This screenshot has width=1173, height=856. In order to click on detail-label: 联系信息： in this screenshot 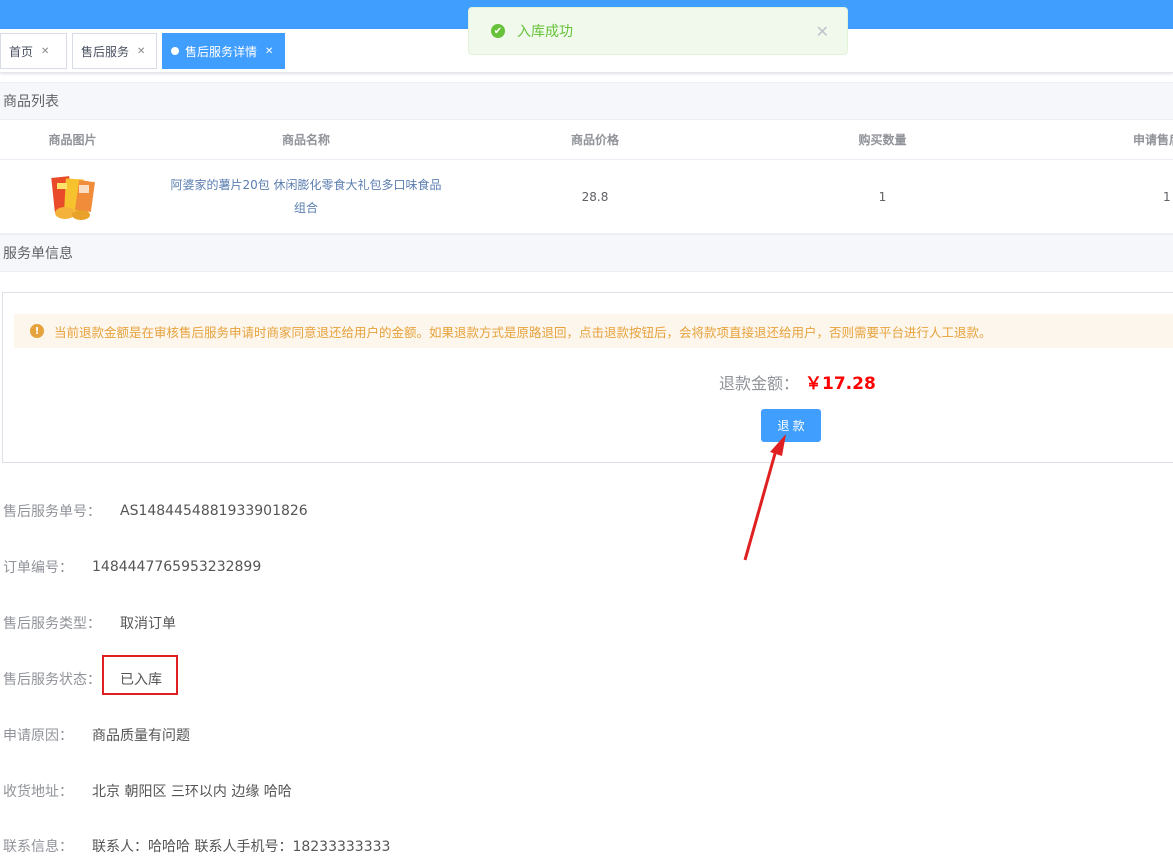, I will do `click(38, 847)`.